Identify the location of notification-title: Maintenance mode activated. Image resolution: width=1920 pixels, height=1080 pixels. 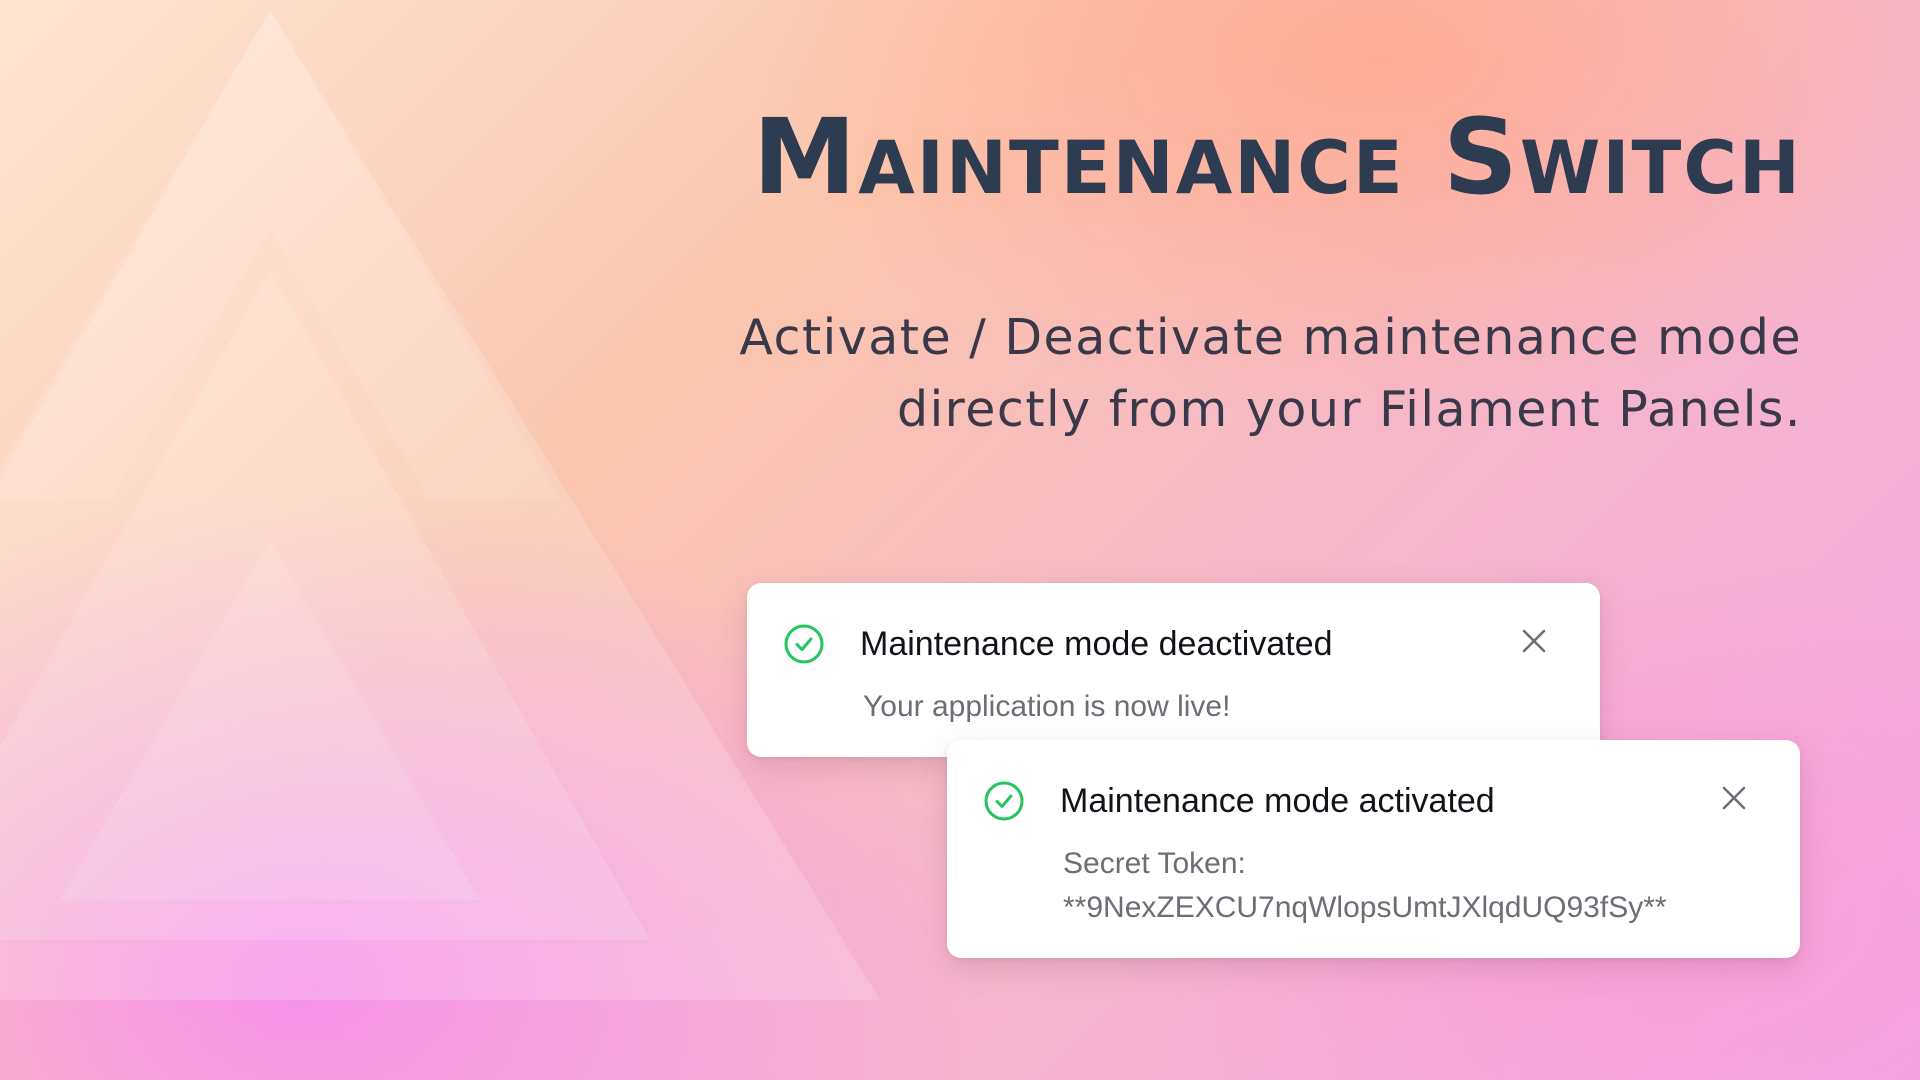
(1277, 801).